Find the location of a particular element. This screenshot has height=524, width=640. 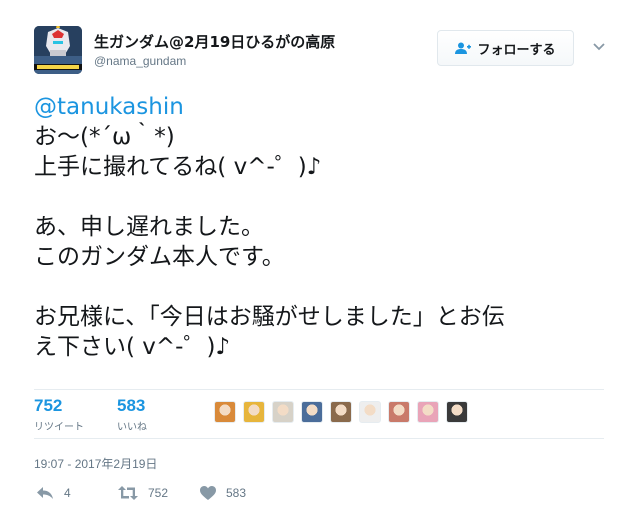

like-stat-label: いいね is located at coordinates (132, 427).